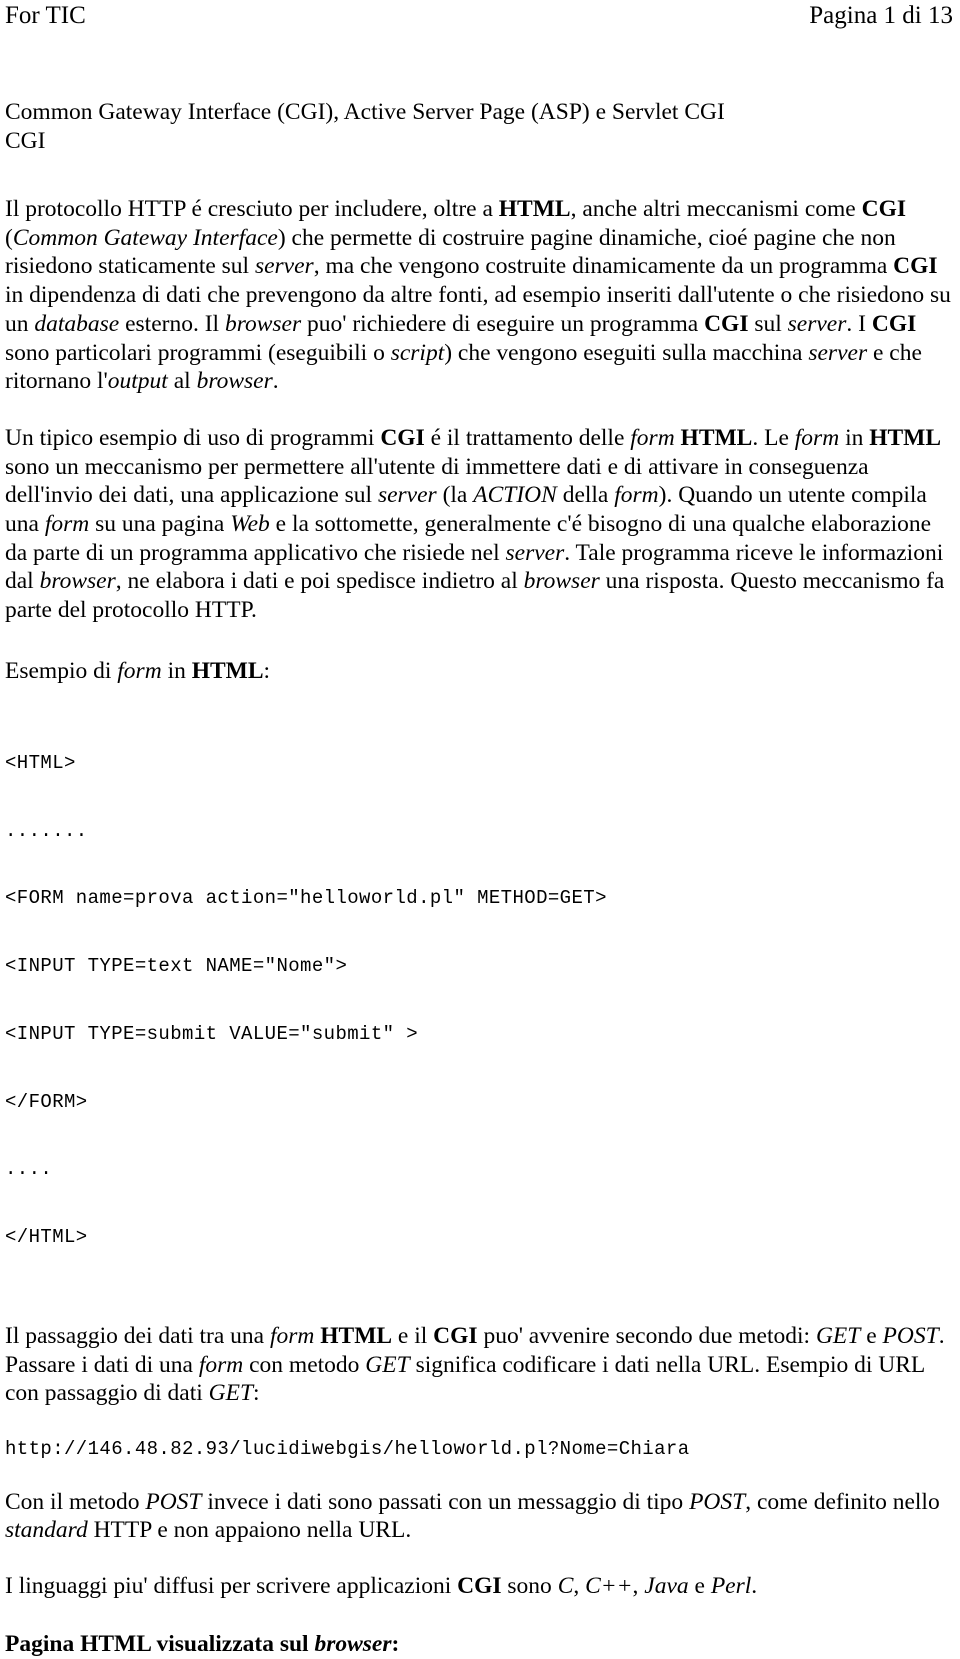 Image resolution: width=960 pixels, height=1659 pixels. Describe the element at coordinates (527, 437) in the screenshot. I see `text-run: é il trattamento delle` at that location.